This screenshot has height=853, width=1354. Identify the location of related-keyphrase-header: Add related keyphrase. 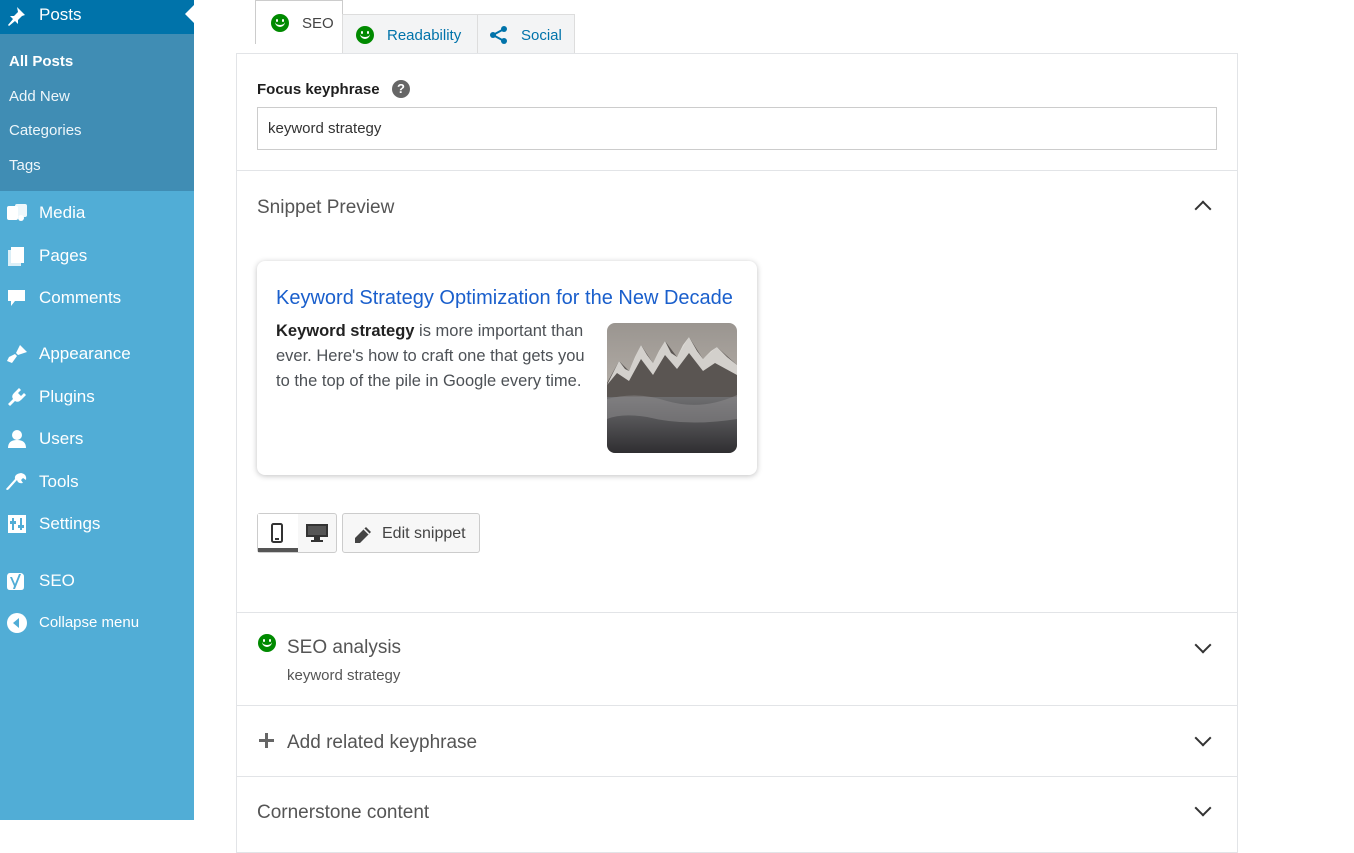
(737, 741).